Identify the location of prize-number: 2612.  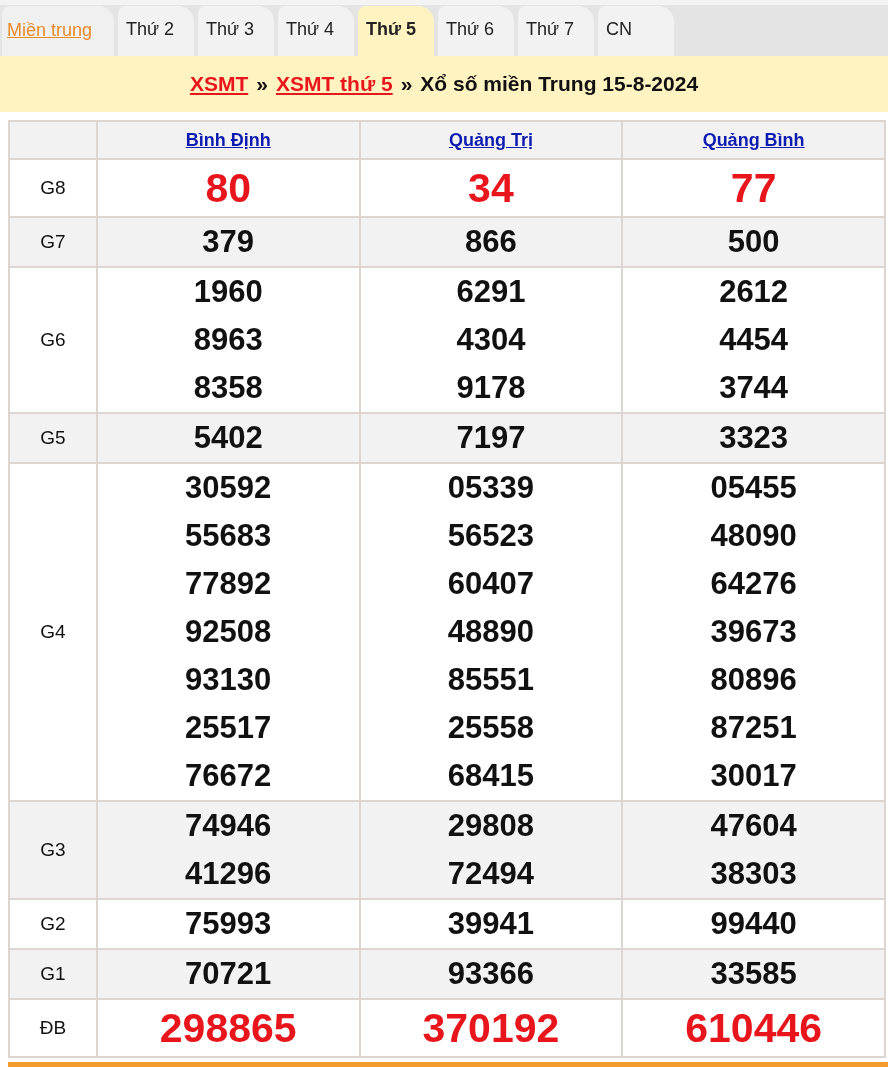
(754, 292).